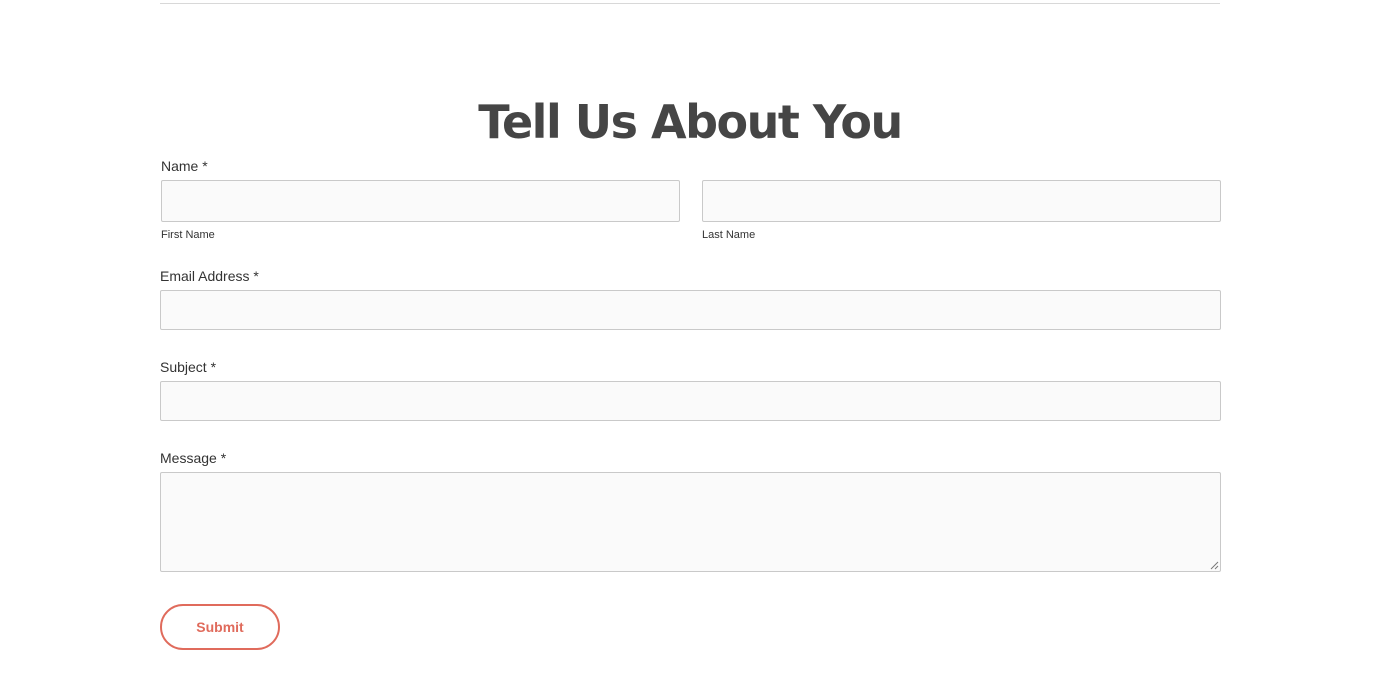 The height and width of the screenshot is (677, 1380). What do you see at coordinates (690, 522) in the screenshot?
I see `message-field` at bounding box center [690, 522].